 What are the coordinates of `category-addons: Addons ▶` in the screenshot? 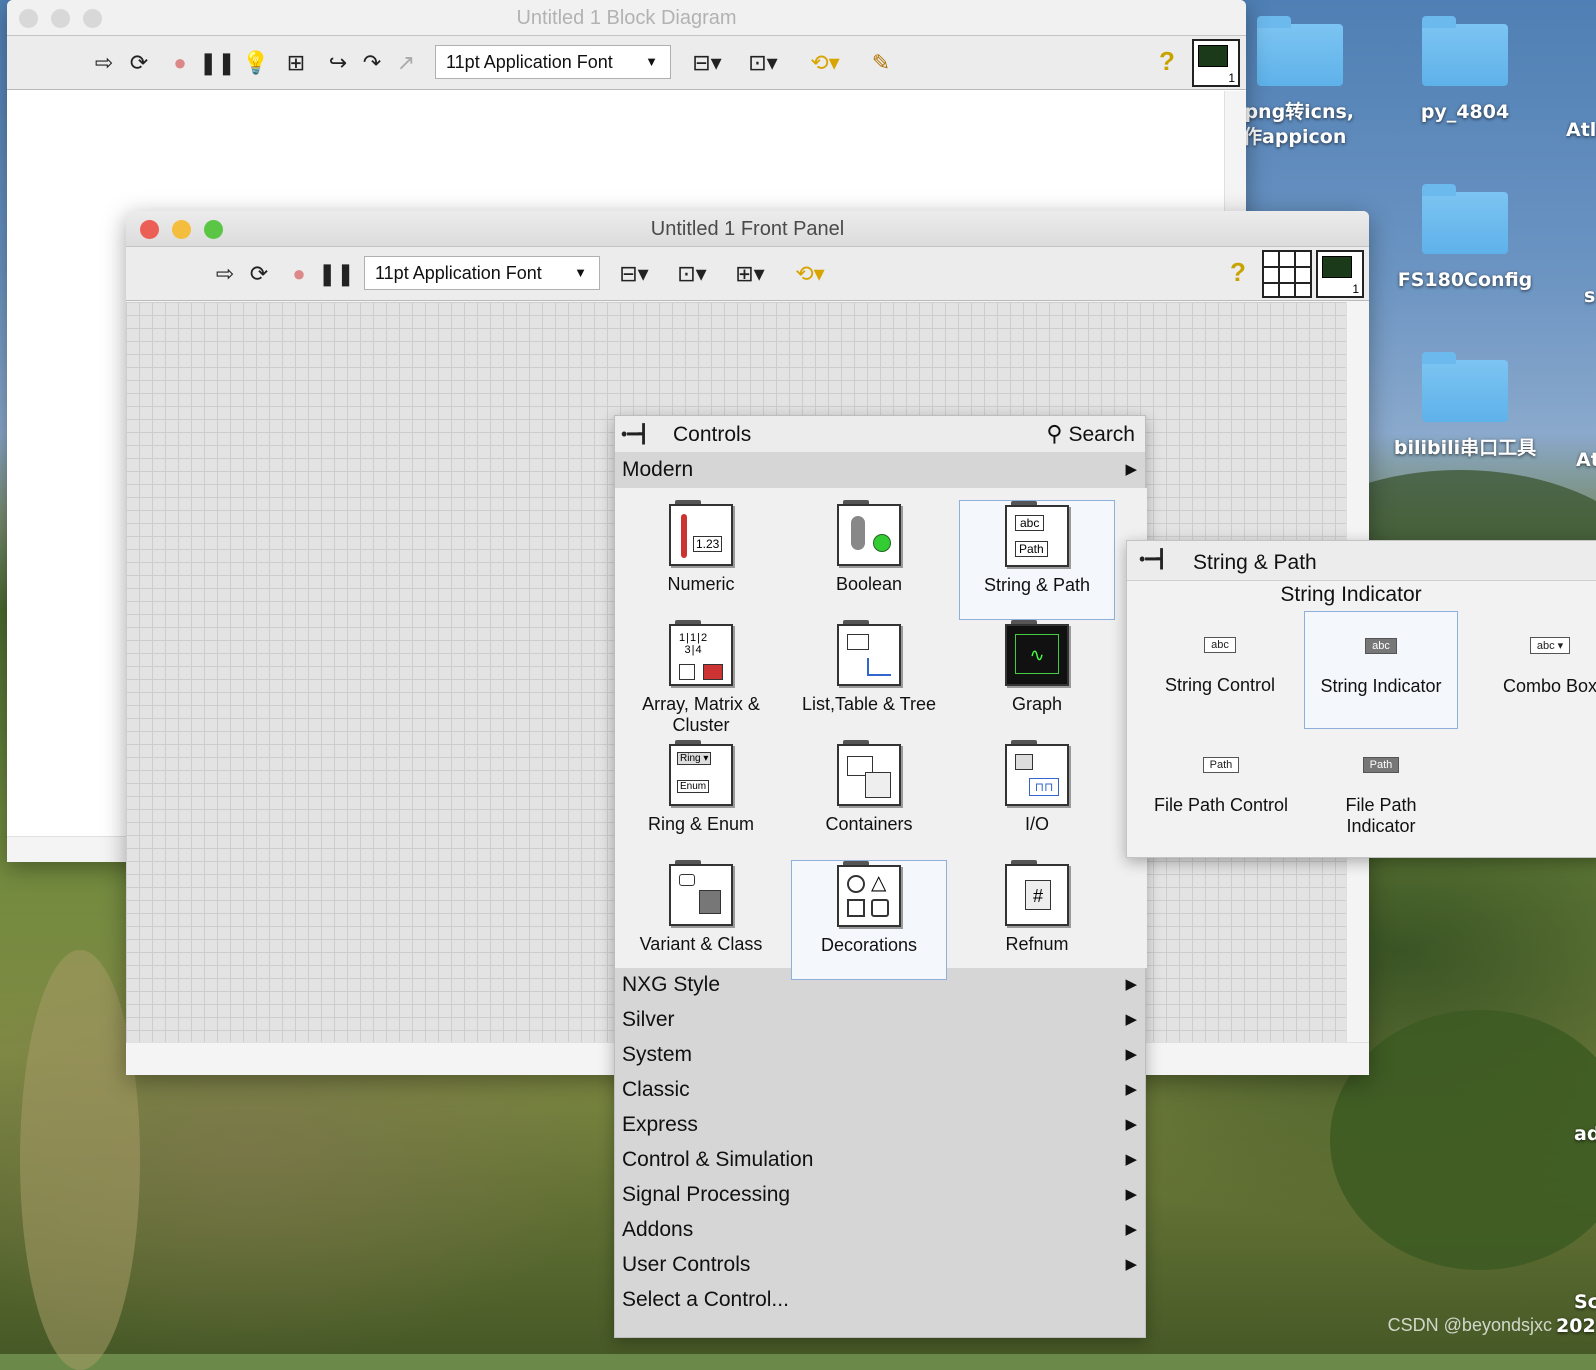 It's located at (880, 1229).